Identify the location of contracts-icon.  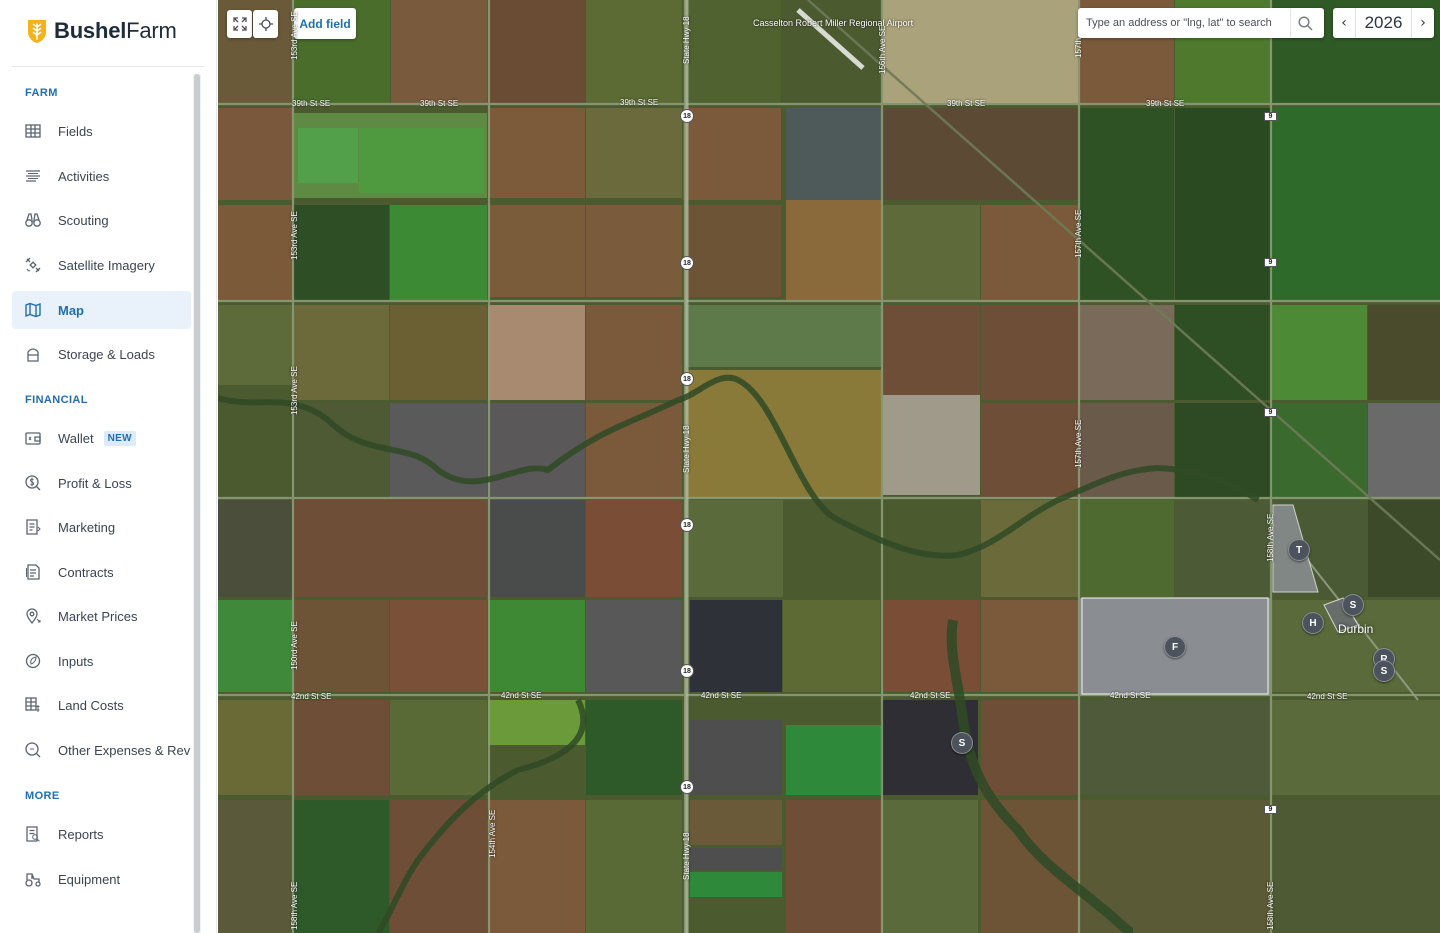
(33, 572).